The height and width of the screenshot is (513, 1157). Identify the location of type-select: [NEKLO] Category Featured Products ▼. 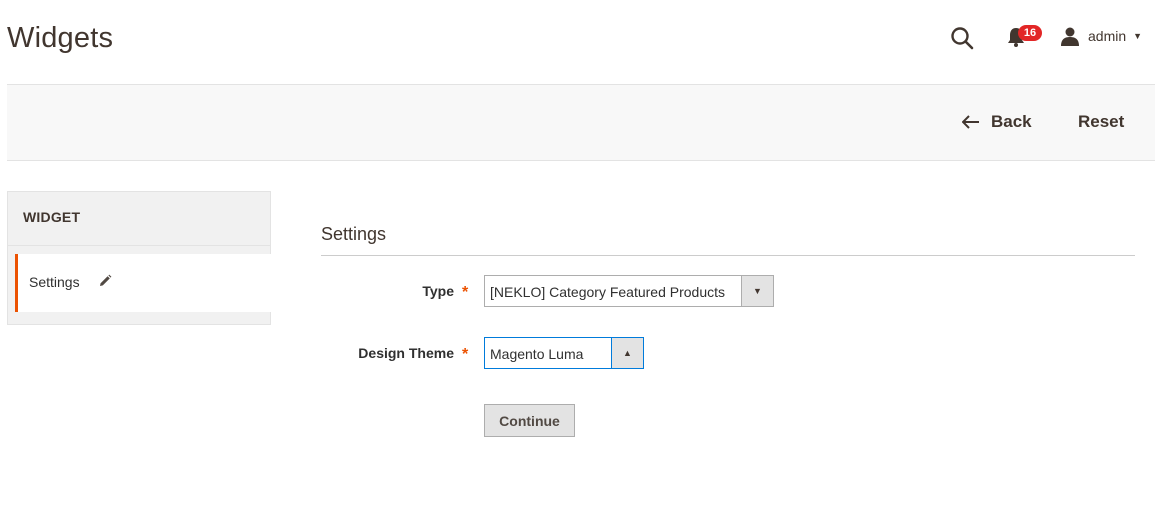
(629, 291).